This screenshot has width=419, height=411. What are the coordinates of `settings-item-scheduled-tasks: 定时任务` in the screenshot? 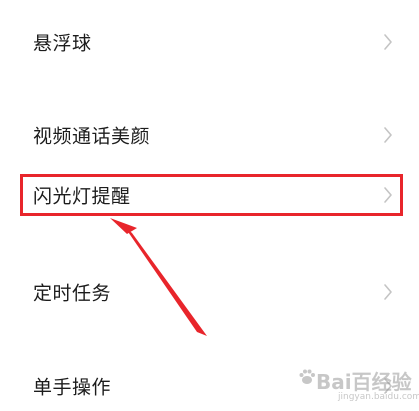 It's located at (209, 292).